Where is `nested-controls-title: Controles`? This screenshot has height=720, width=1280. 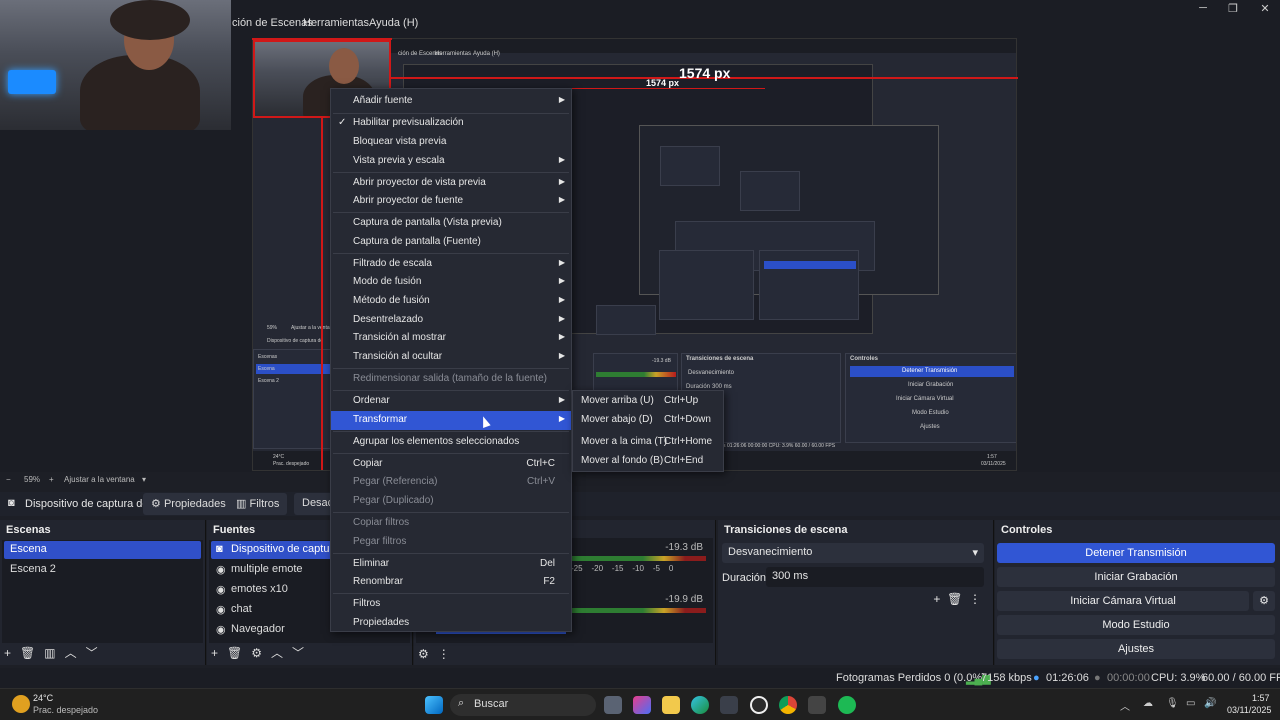 nested-controls-title: Controles is located at coordinates (864, 359).